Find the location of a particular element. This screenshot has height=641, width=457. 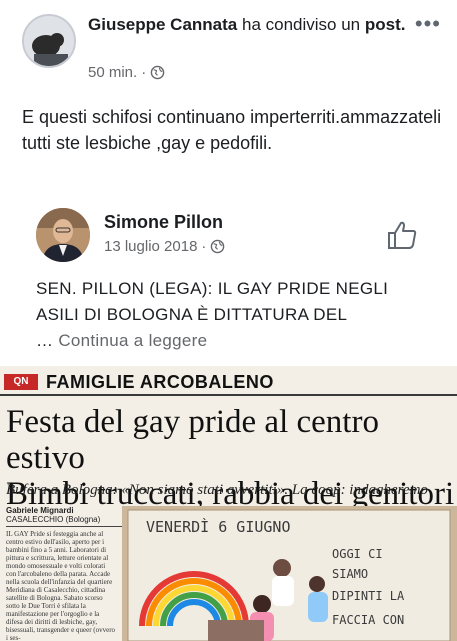

section-title: FAMIGLIE ARCOBALENO is located at coordinates (160, 382).